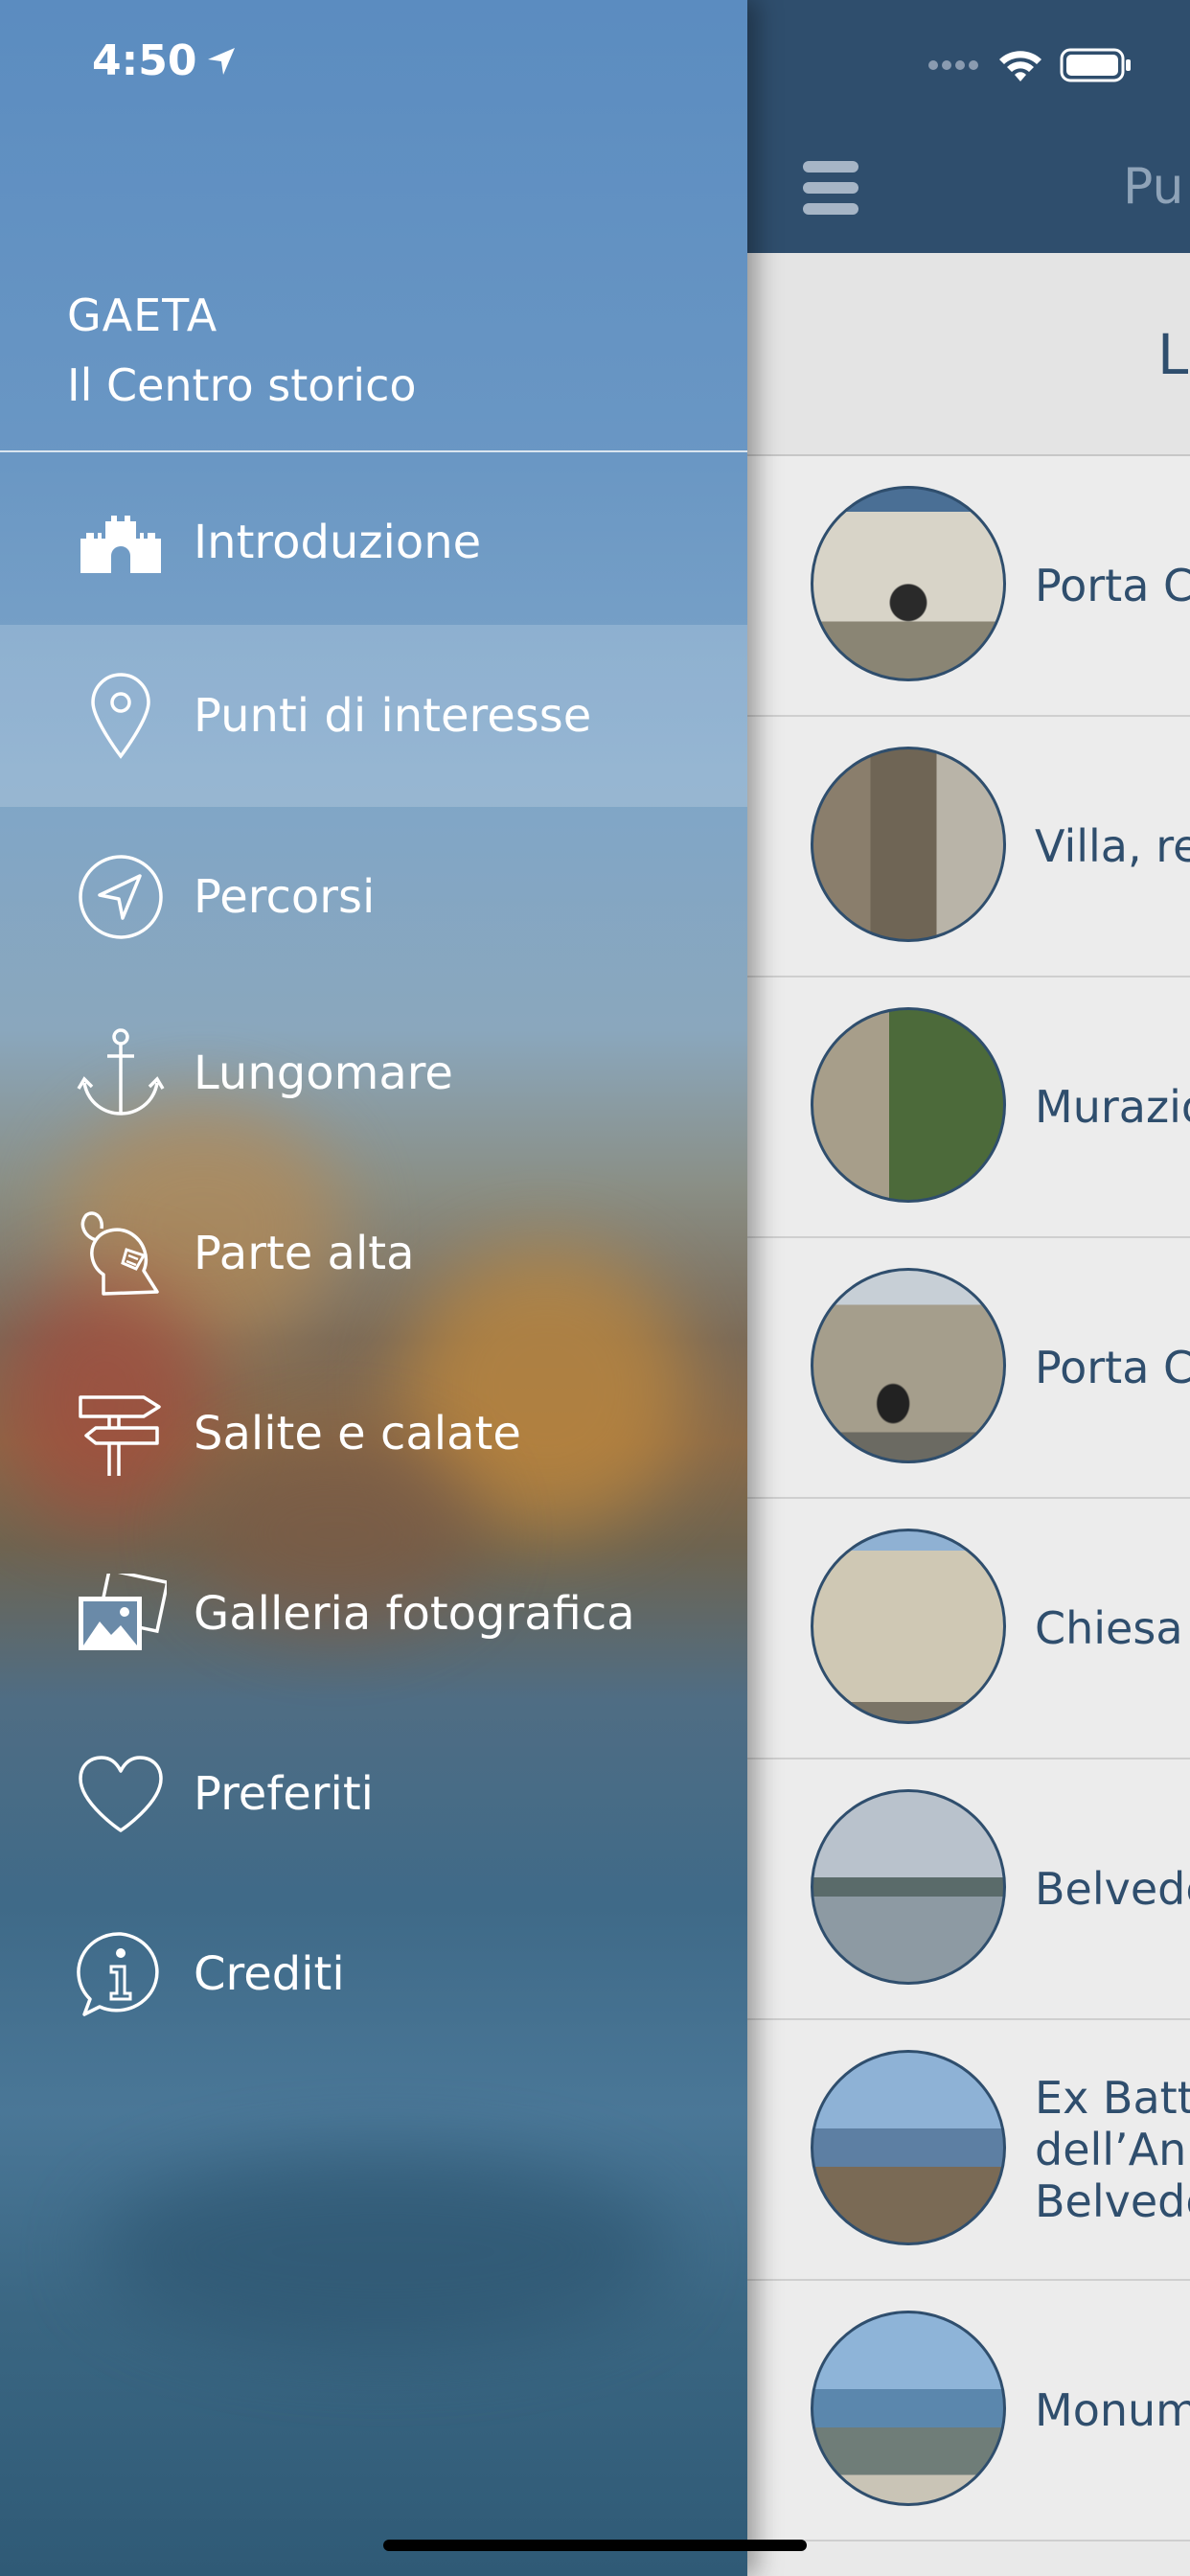 This screenshot has width=1190, height=2576. Describe the element at coordinates (285, 897) in the screenshot. I see `menu-item-label: Percorsi` at that location.